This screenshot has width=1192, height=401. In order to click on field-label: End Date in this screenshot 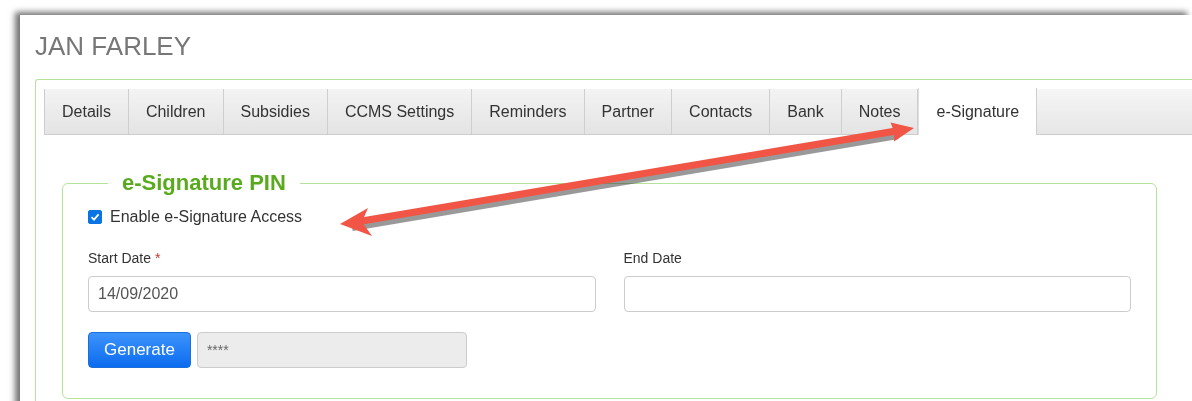, I will do `click(653, 258)`.